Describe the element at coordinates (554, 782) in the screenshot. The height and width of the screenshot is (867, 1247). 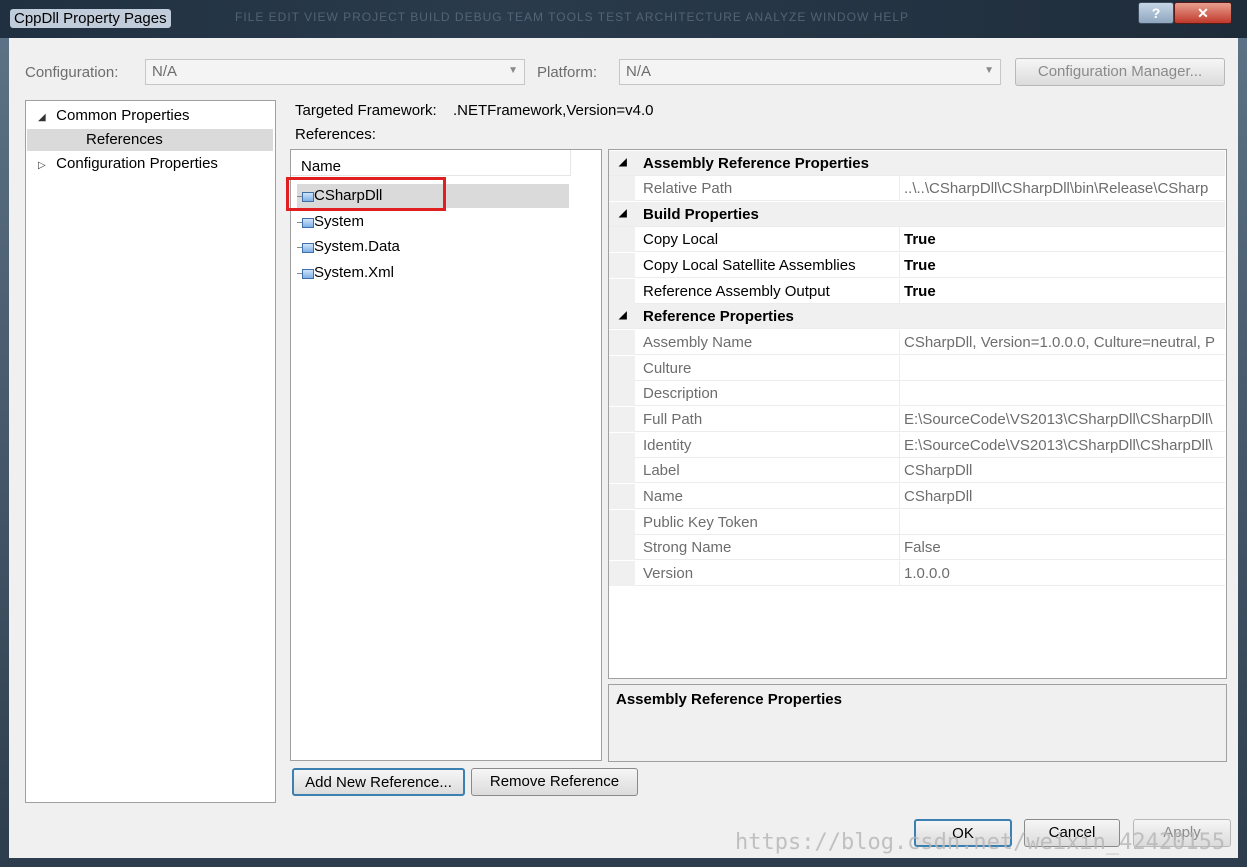
I see `remove-reference-button: Remove Reference` at that location.